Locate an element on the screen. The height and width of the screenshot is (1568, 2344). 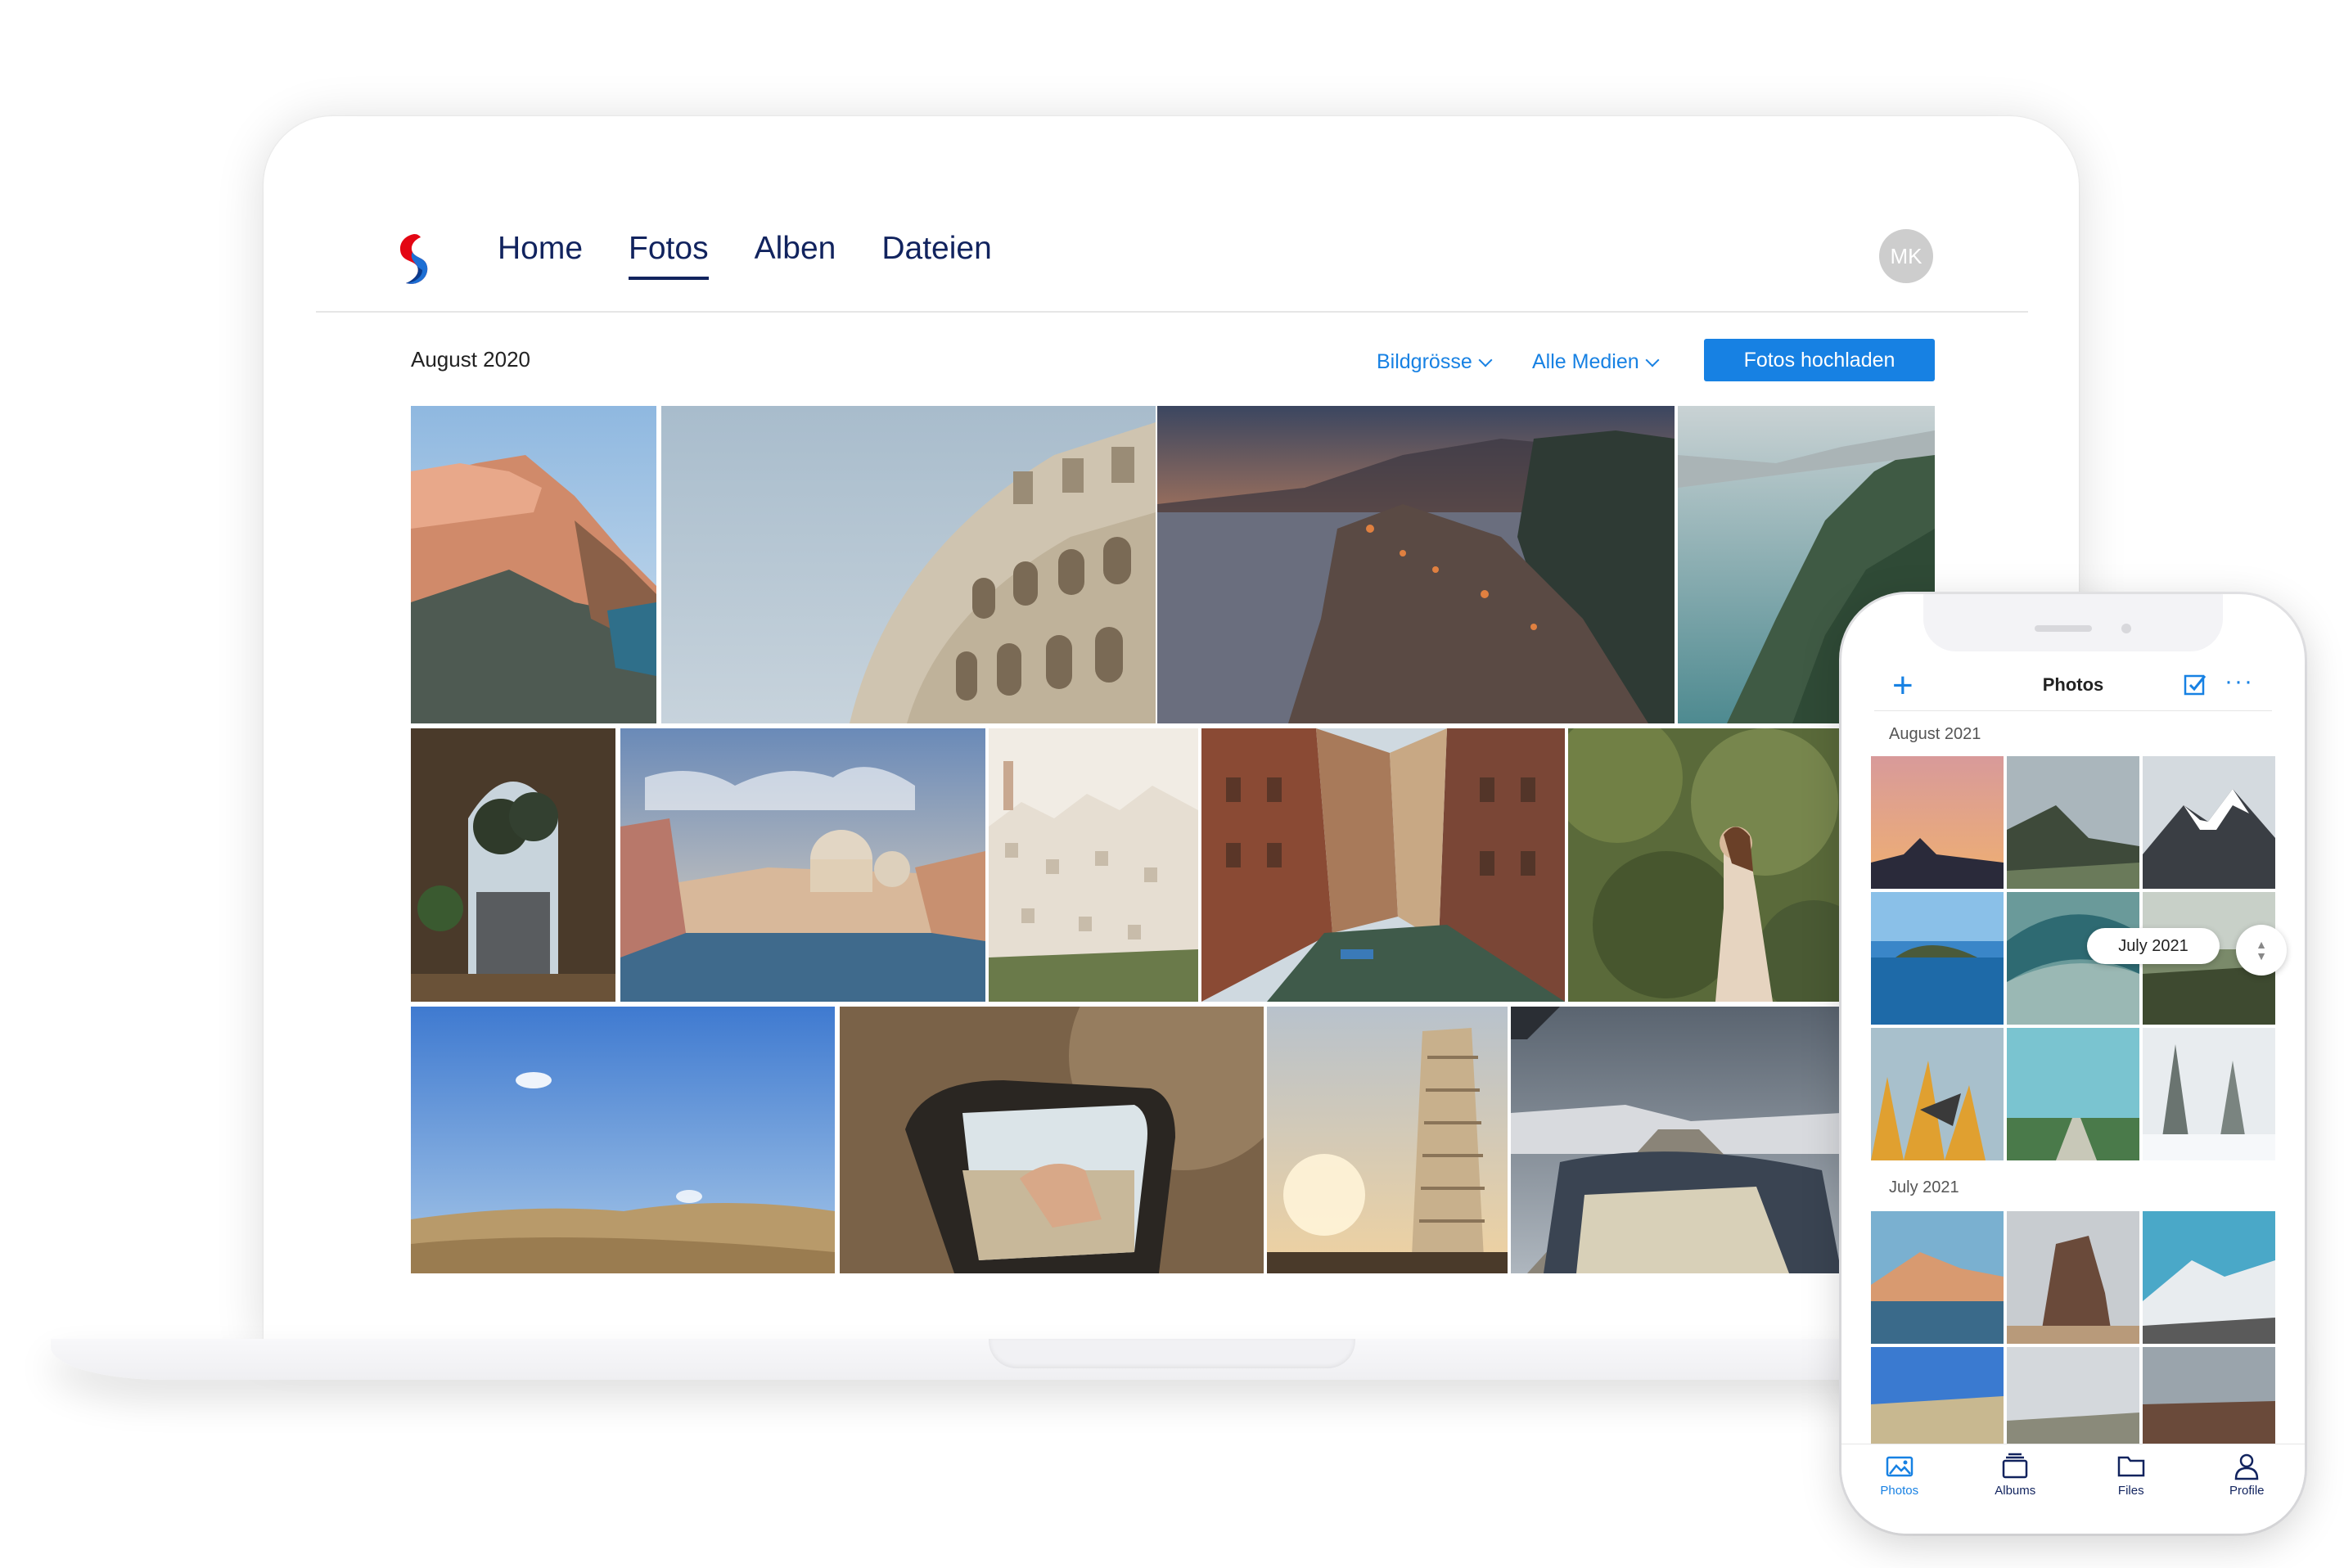
header-divider is located at coordinates (1172, 312).